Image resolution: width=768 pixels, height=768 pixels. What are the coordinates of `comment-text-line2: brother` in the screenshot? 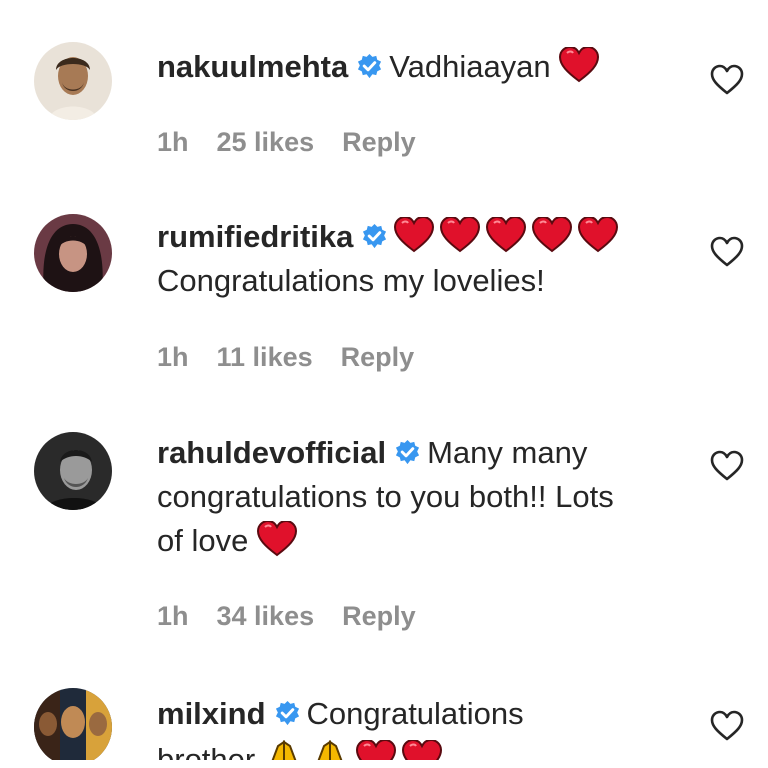 It's located at (206, 751).